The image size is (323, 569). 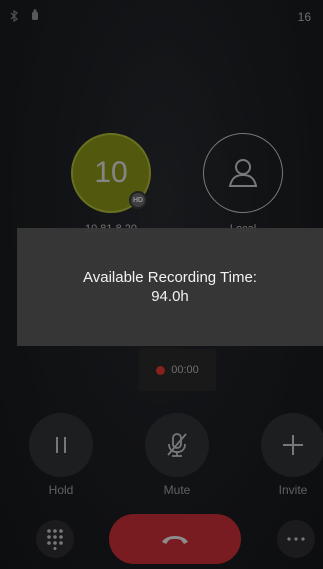 I want to click on hang-up-icon, so click(x=175, y=539).